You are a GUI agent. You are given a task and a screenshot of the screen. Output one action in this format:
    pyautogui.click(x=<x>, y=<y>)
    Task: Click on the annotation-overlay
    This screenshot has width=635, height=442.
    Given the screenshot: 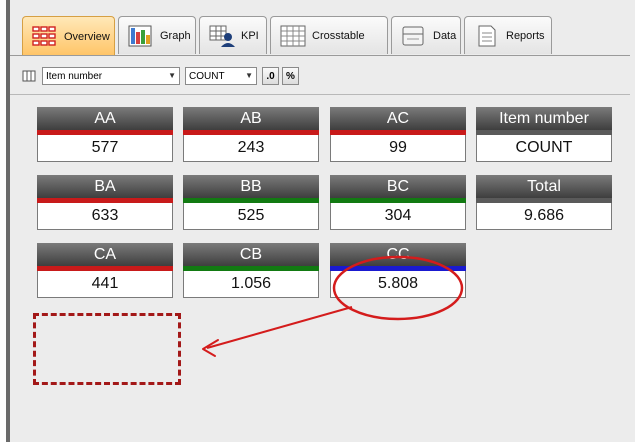 What is the action you would take?
    pyautogui.click(x=333, y=306)
    